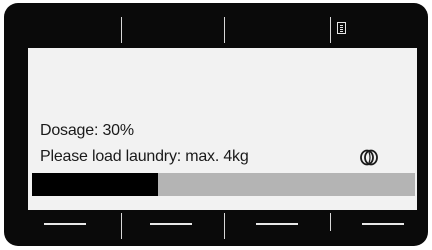 The image size is (432, 250). Describe the element at coordinates (341, 28) in the screenshot. I see `menu-list-icon` at that location.